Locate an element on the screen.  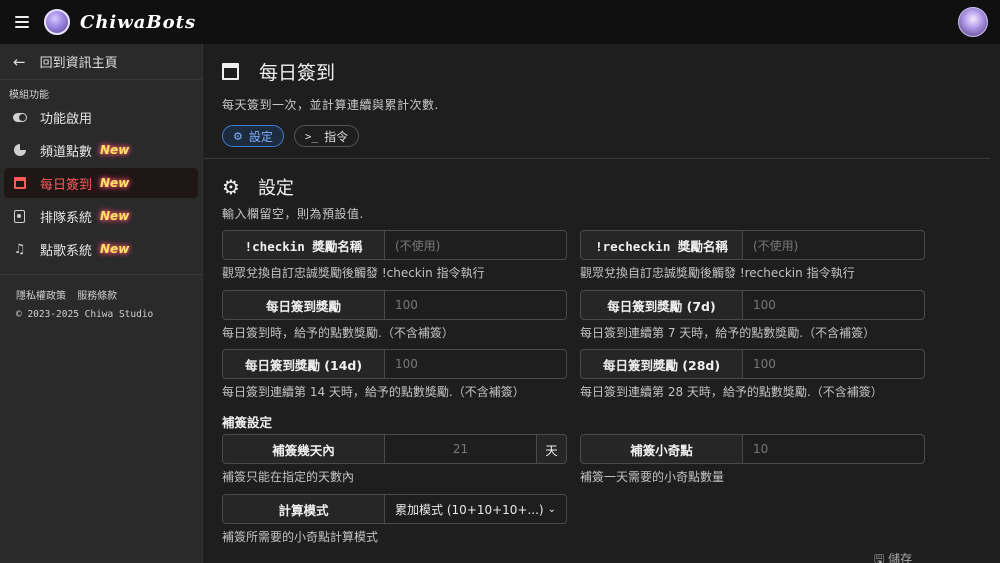
sidebar-item-features: 功能啟用 is located at coordinates (101, 117).